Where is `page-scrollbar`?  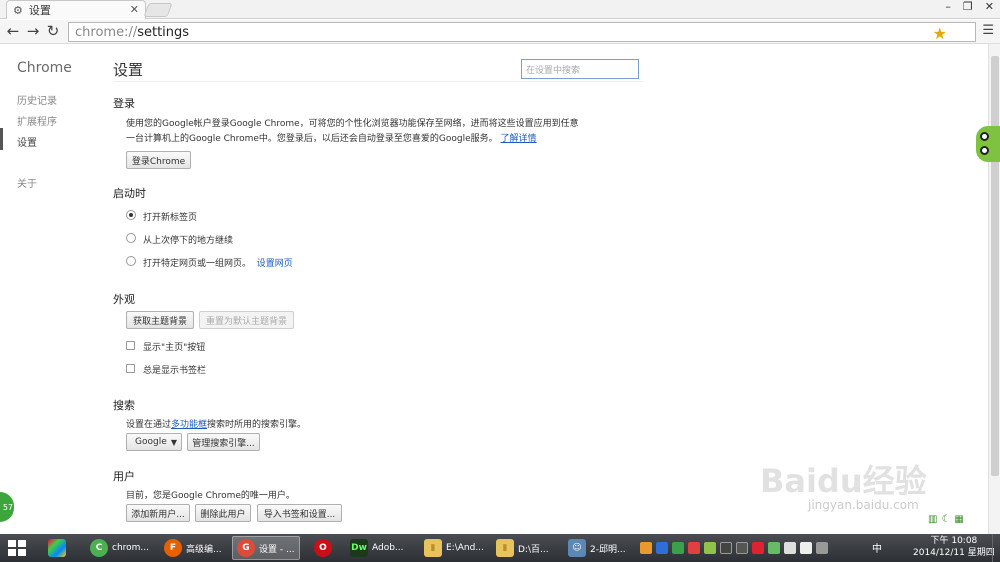 page-scrollbar is located at coordinates (994, 289).